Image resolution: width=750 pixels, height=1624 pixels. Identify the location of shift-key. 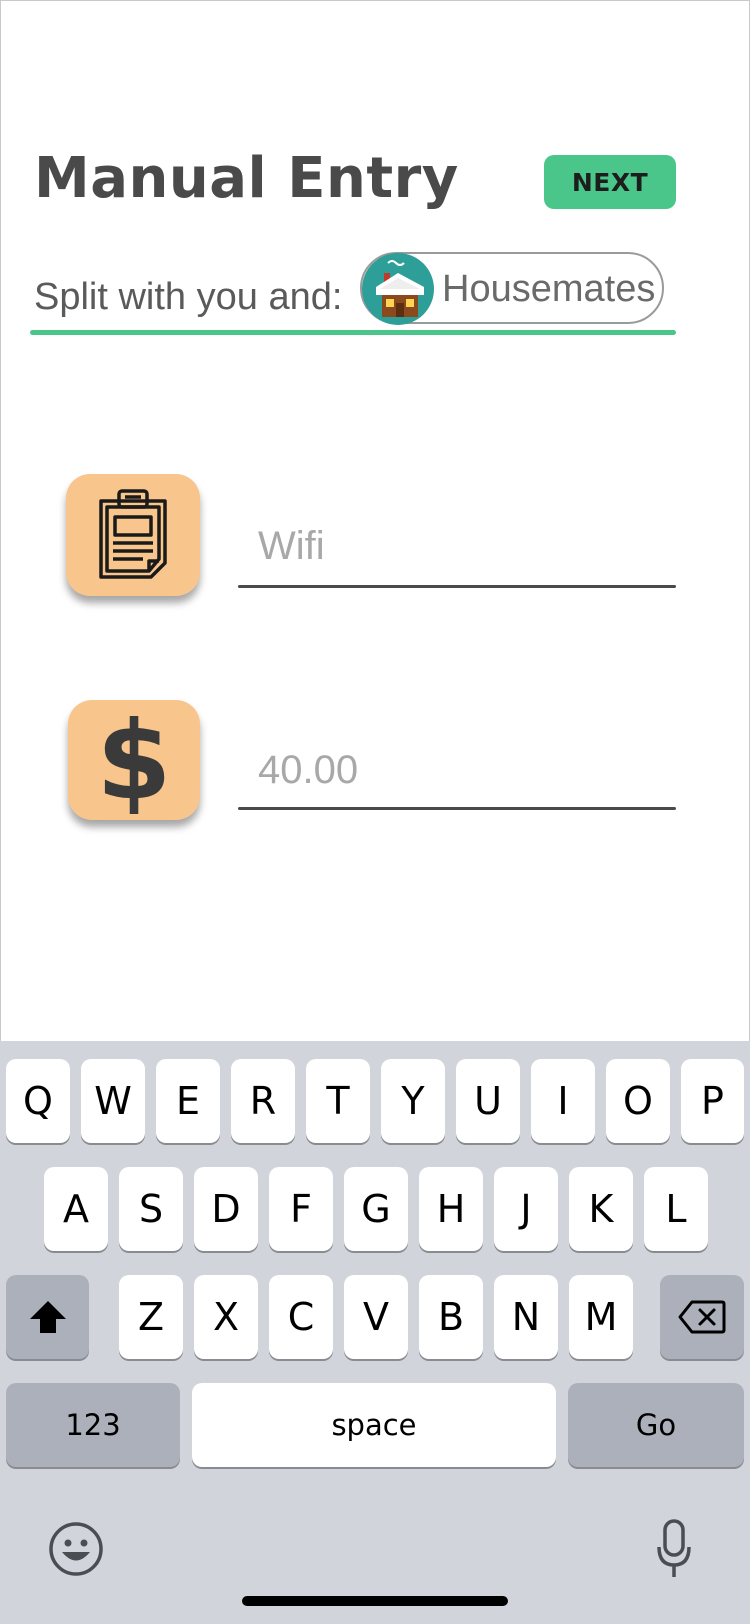
(47, 1317).